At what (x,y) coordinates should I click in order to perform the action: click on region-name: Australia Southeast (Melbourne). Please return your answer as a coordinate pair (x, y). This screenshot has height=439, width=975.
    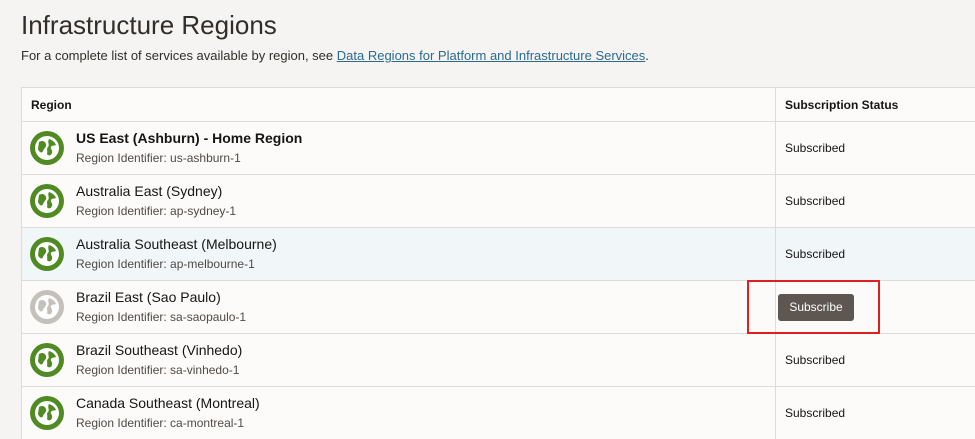
    Looking at the image, I should click on (176, 243).